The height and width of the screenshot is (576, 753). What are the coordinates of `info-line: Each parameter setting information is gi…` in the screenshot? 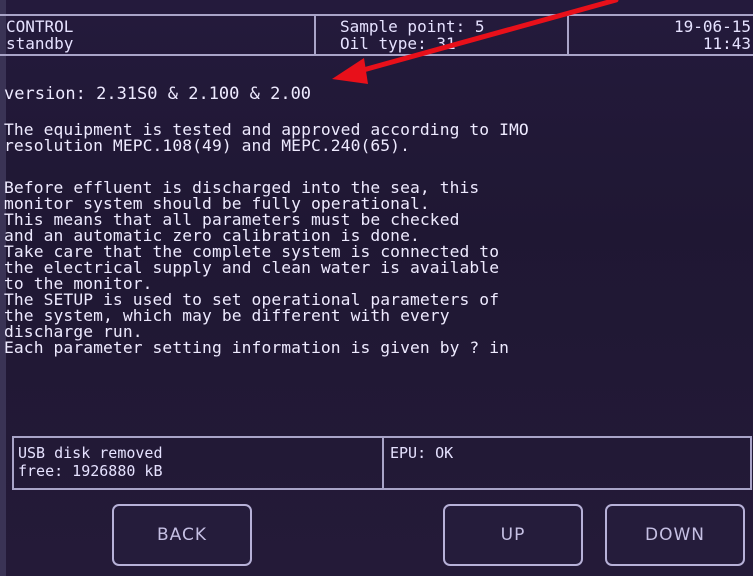 It's located at (257, 347).